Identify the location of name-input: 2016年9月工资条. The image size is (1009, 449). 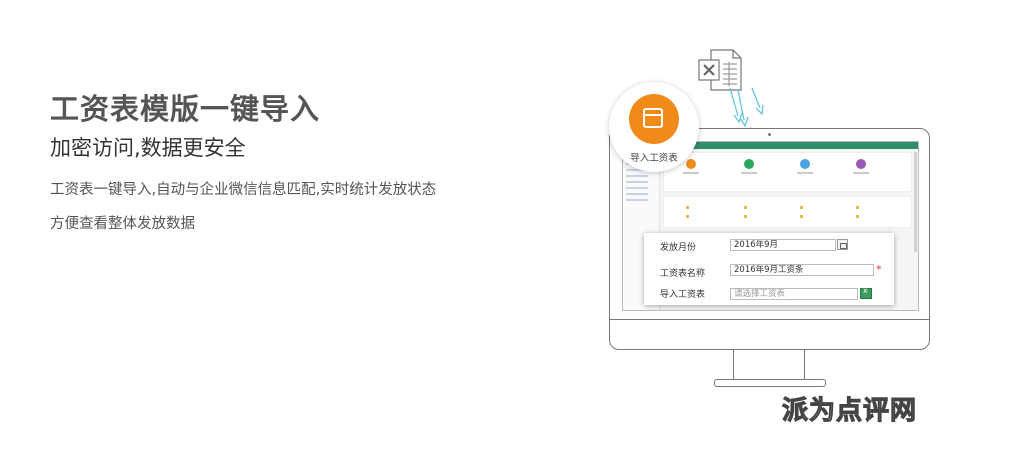
(802, 270).